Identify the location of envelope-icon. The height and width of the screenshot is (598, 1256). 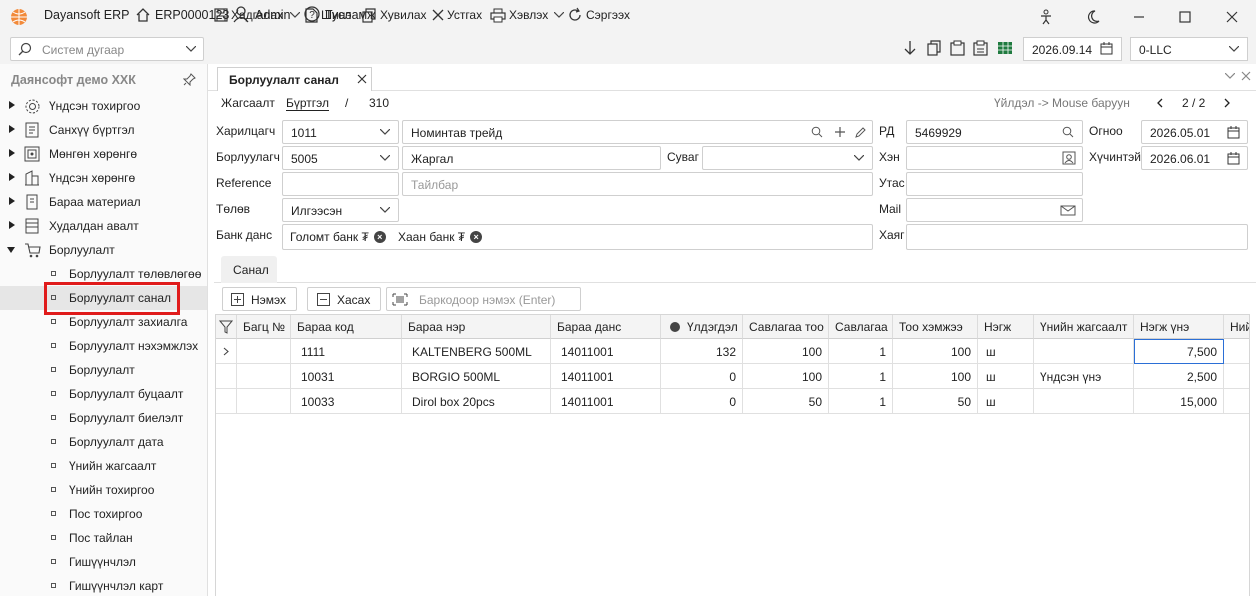
(1068, 210).